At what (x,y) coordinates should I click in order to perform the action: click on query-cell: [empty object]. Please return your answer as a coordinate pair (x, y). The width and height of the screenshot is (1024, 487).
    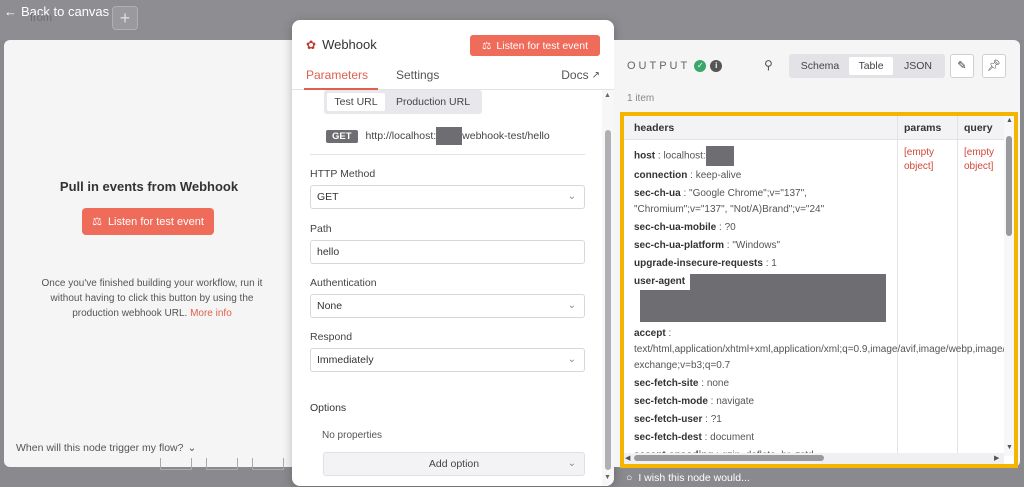
    Looking at the image, I should click on (979, 159).